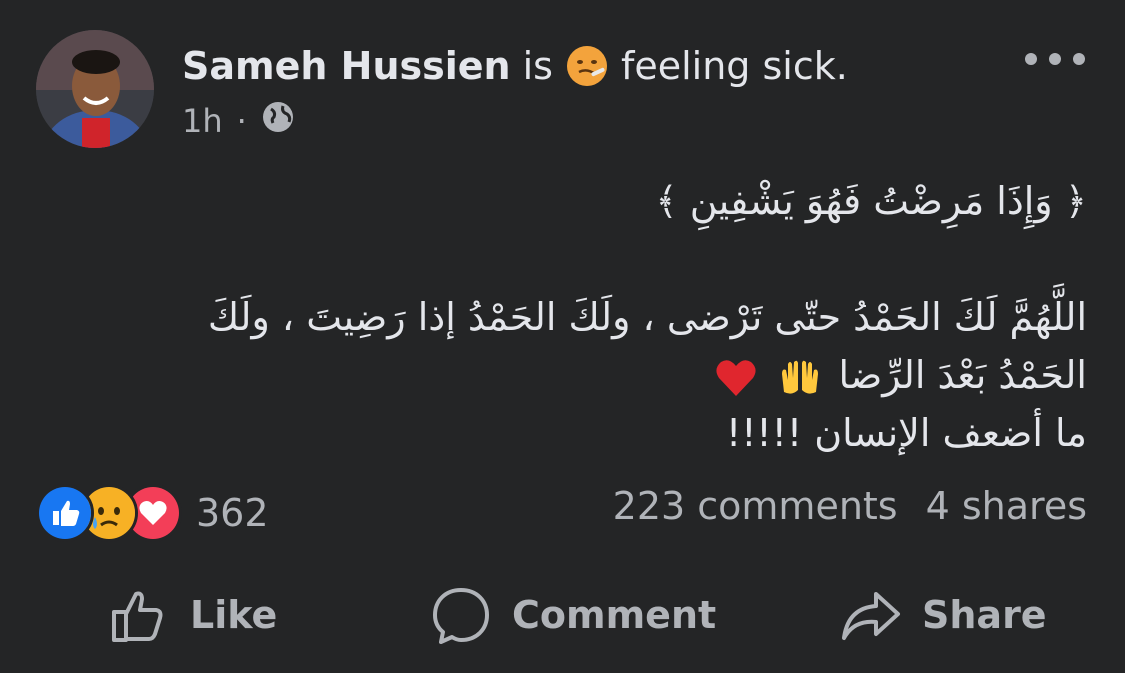 The height and width of the screenshot is (673, 1125). What do you see at coordinates (137, 616) in the screenshot?
I see `thumbs-up-icon` at bounding box center [137, 616].